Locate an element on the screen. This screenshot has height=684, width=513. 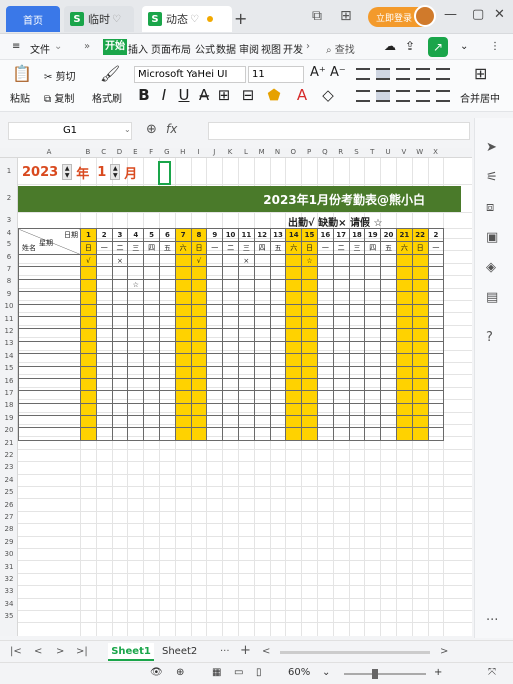
eye-protection-icon: 👁 is located at coordinates (156, 672).